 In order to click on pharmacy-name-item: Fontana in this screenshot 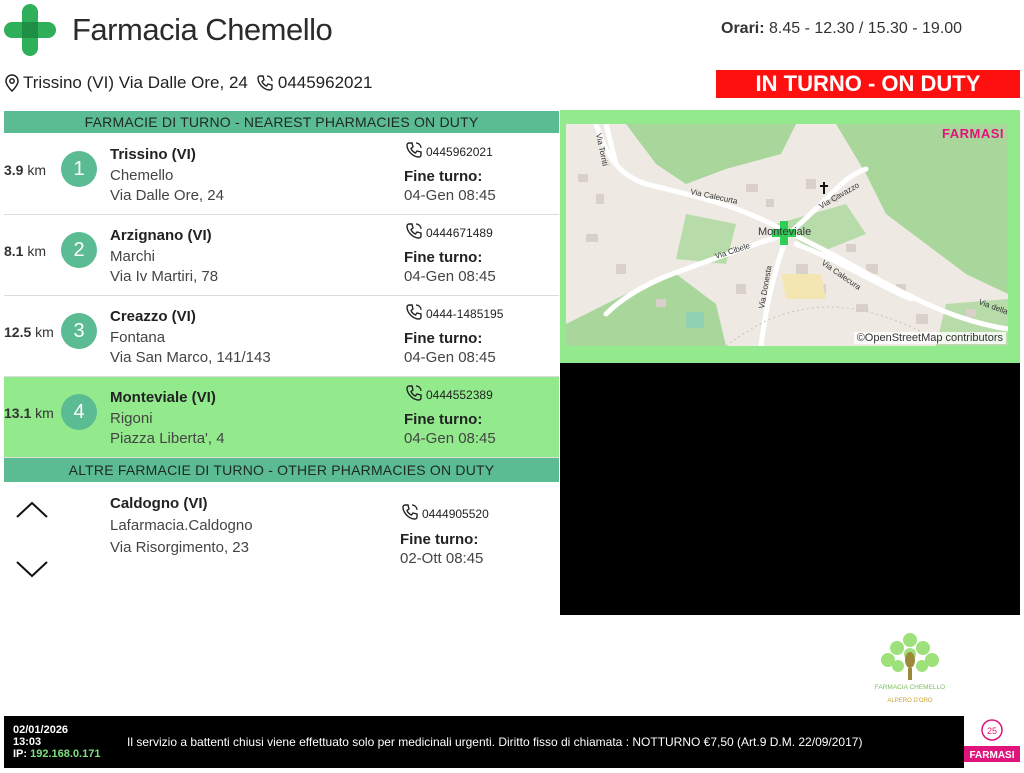, I will do `click(138, 337)`.